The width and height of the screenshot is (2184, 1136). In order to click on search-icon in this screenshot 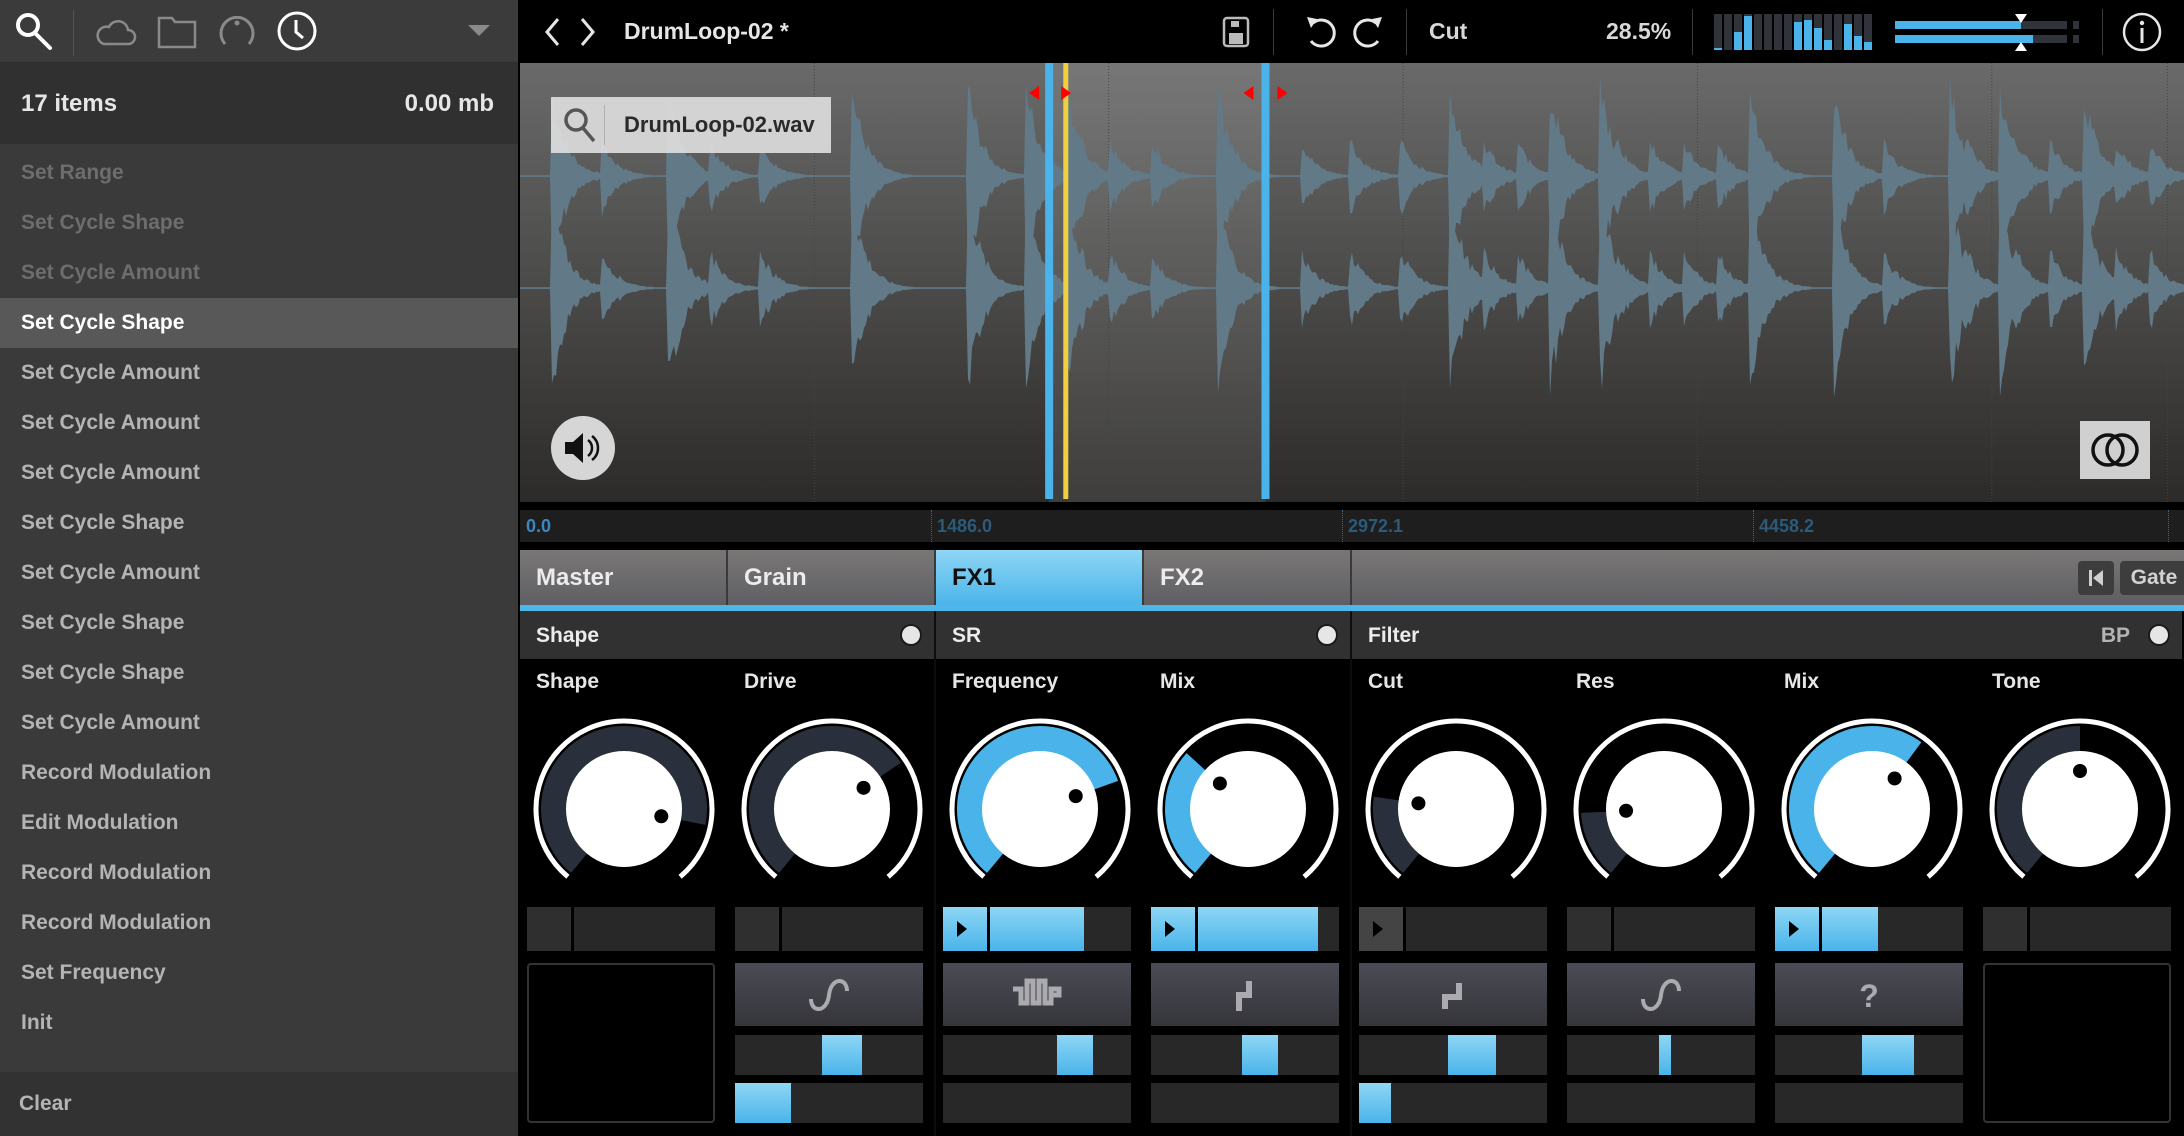, I will do `click(33, 31)`.